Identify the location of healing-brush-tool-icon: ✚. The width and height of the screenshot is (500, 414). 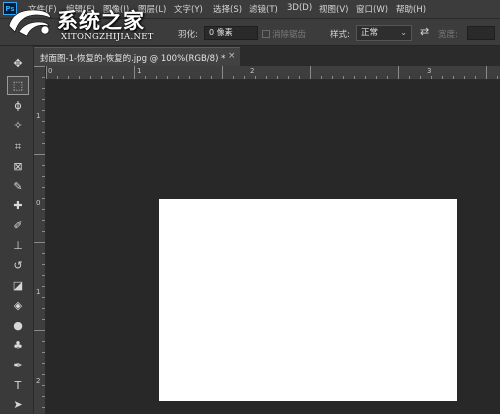
(18, 205).